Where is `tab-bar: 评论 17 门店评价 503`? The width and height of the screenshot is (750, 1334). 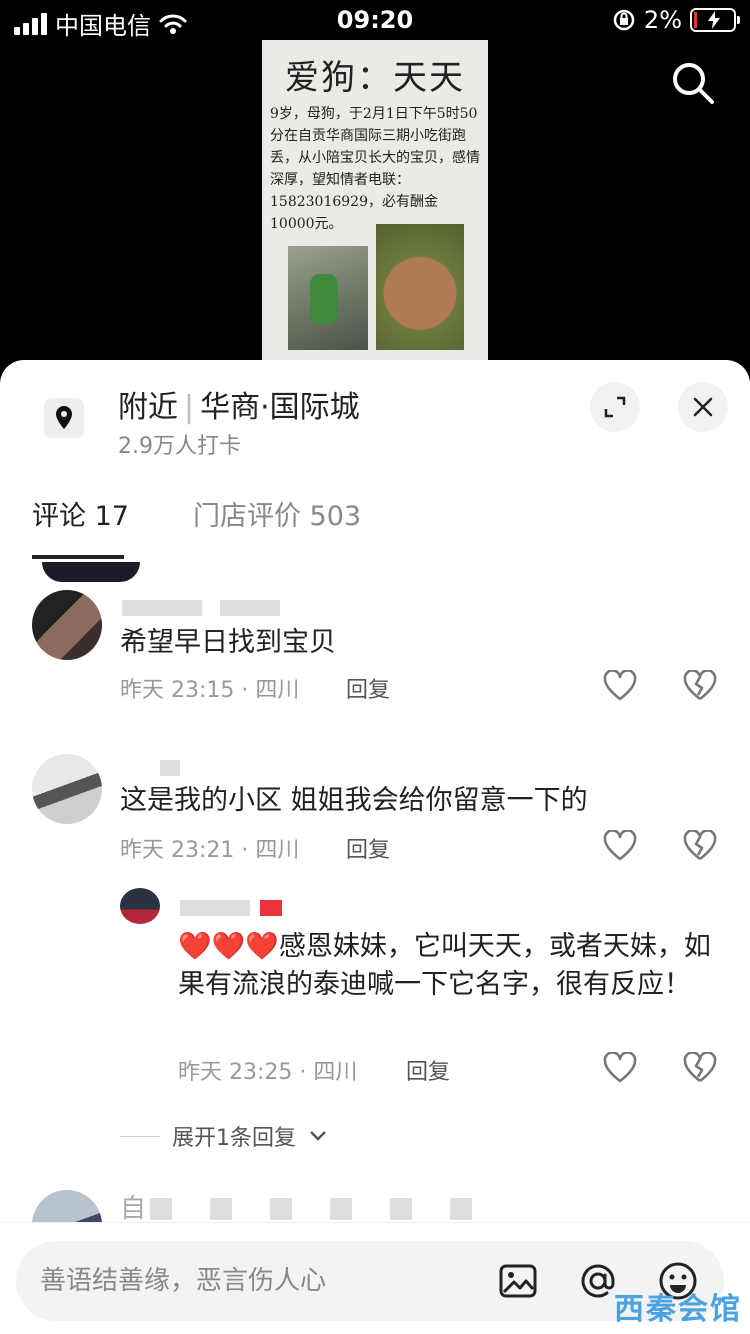
tab-bar: 评论 17 门店评价 503 is located at coordinates (196, 513).